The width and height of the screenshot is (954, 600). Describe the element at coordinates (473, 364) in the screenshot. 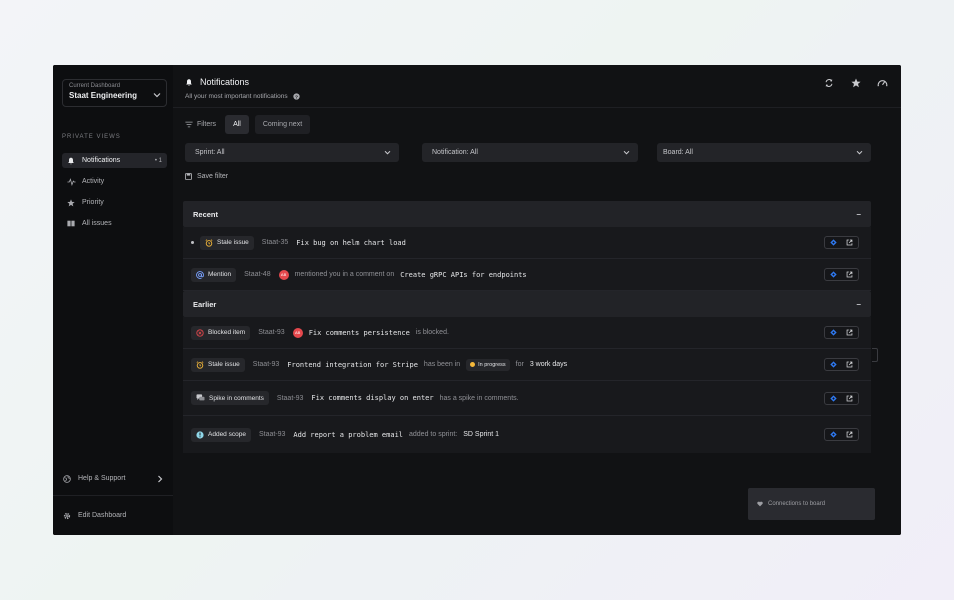

I see `status-dot` at that location.